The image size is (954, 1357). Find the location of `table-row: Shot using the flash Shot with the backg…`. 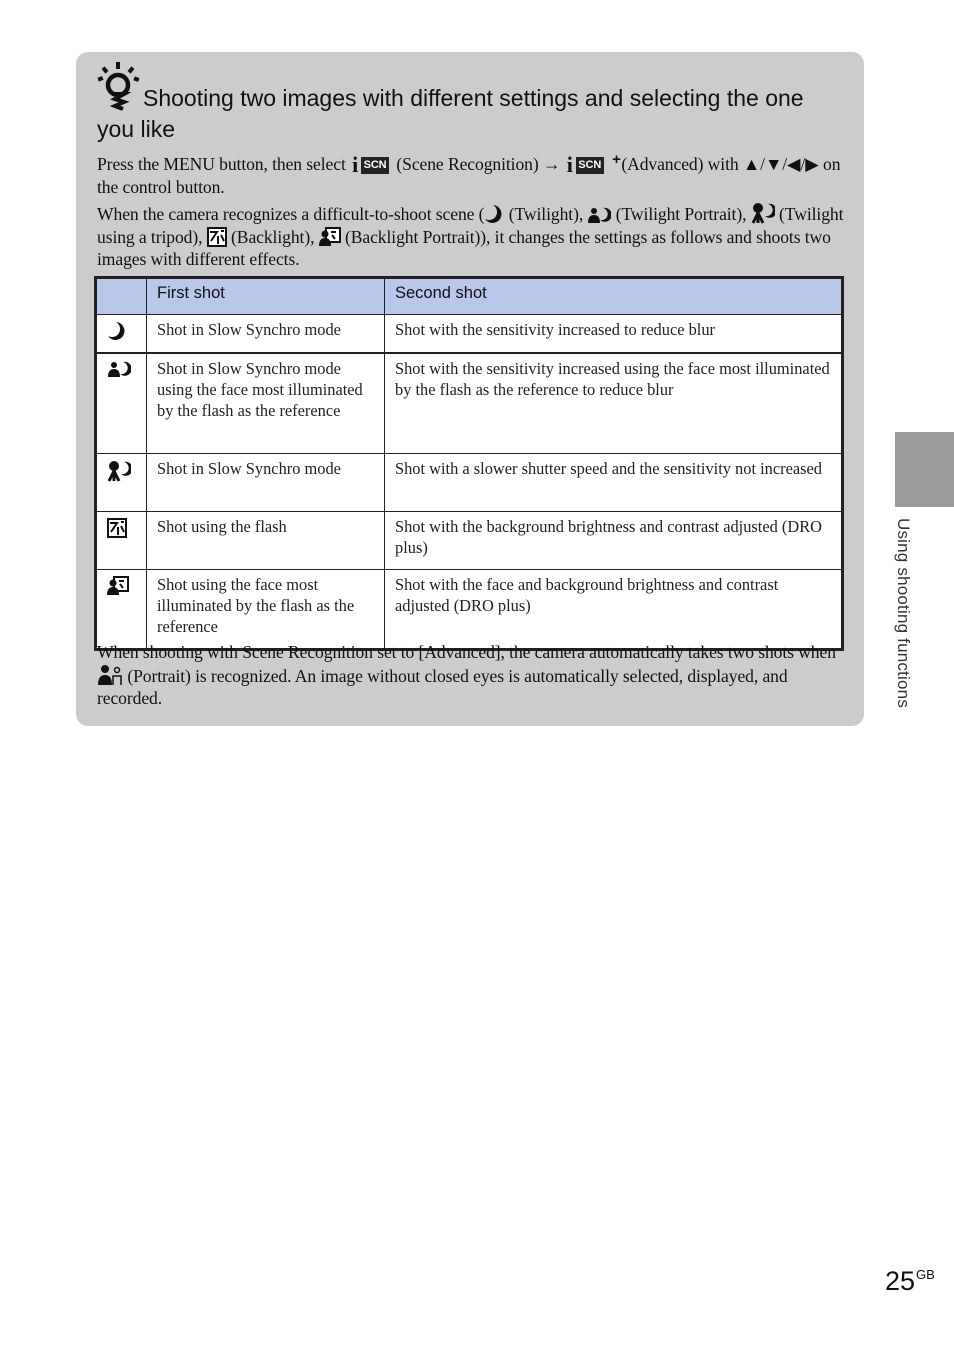

table-row: Shot using the flash Shot with the backg… is located at coordinates (469, 540).